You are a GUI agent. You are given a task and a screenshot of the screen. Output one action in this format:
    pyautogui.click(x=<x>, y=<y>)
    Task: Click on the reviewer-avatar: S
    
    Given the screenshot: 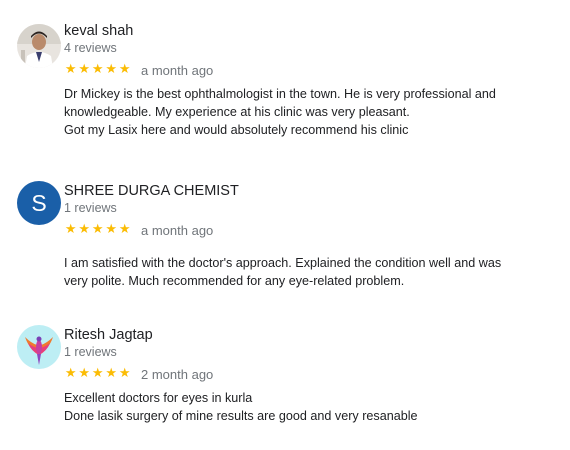 What is the action you would take?
    pyautogui.click(x=39, y=203)
    